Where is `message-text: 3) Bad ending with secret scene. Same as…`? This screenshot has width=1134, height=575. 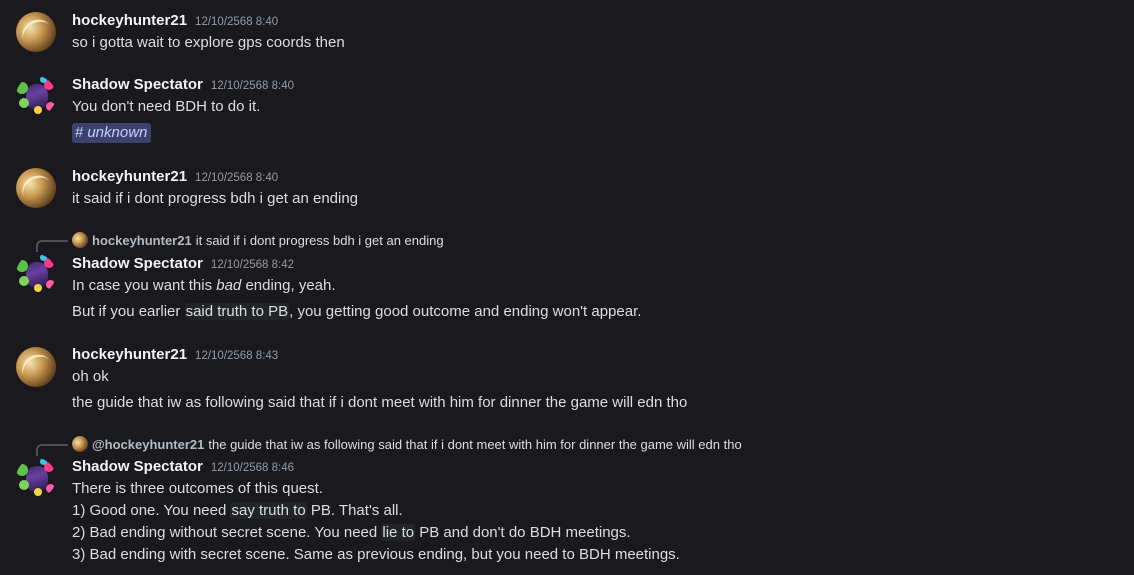
message-text: 3) Bad ending with secret scene. Same as… is located at coordinates (376, 554).